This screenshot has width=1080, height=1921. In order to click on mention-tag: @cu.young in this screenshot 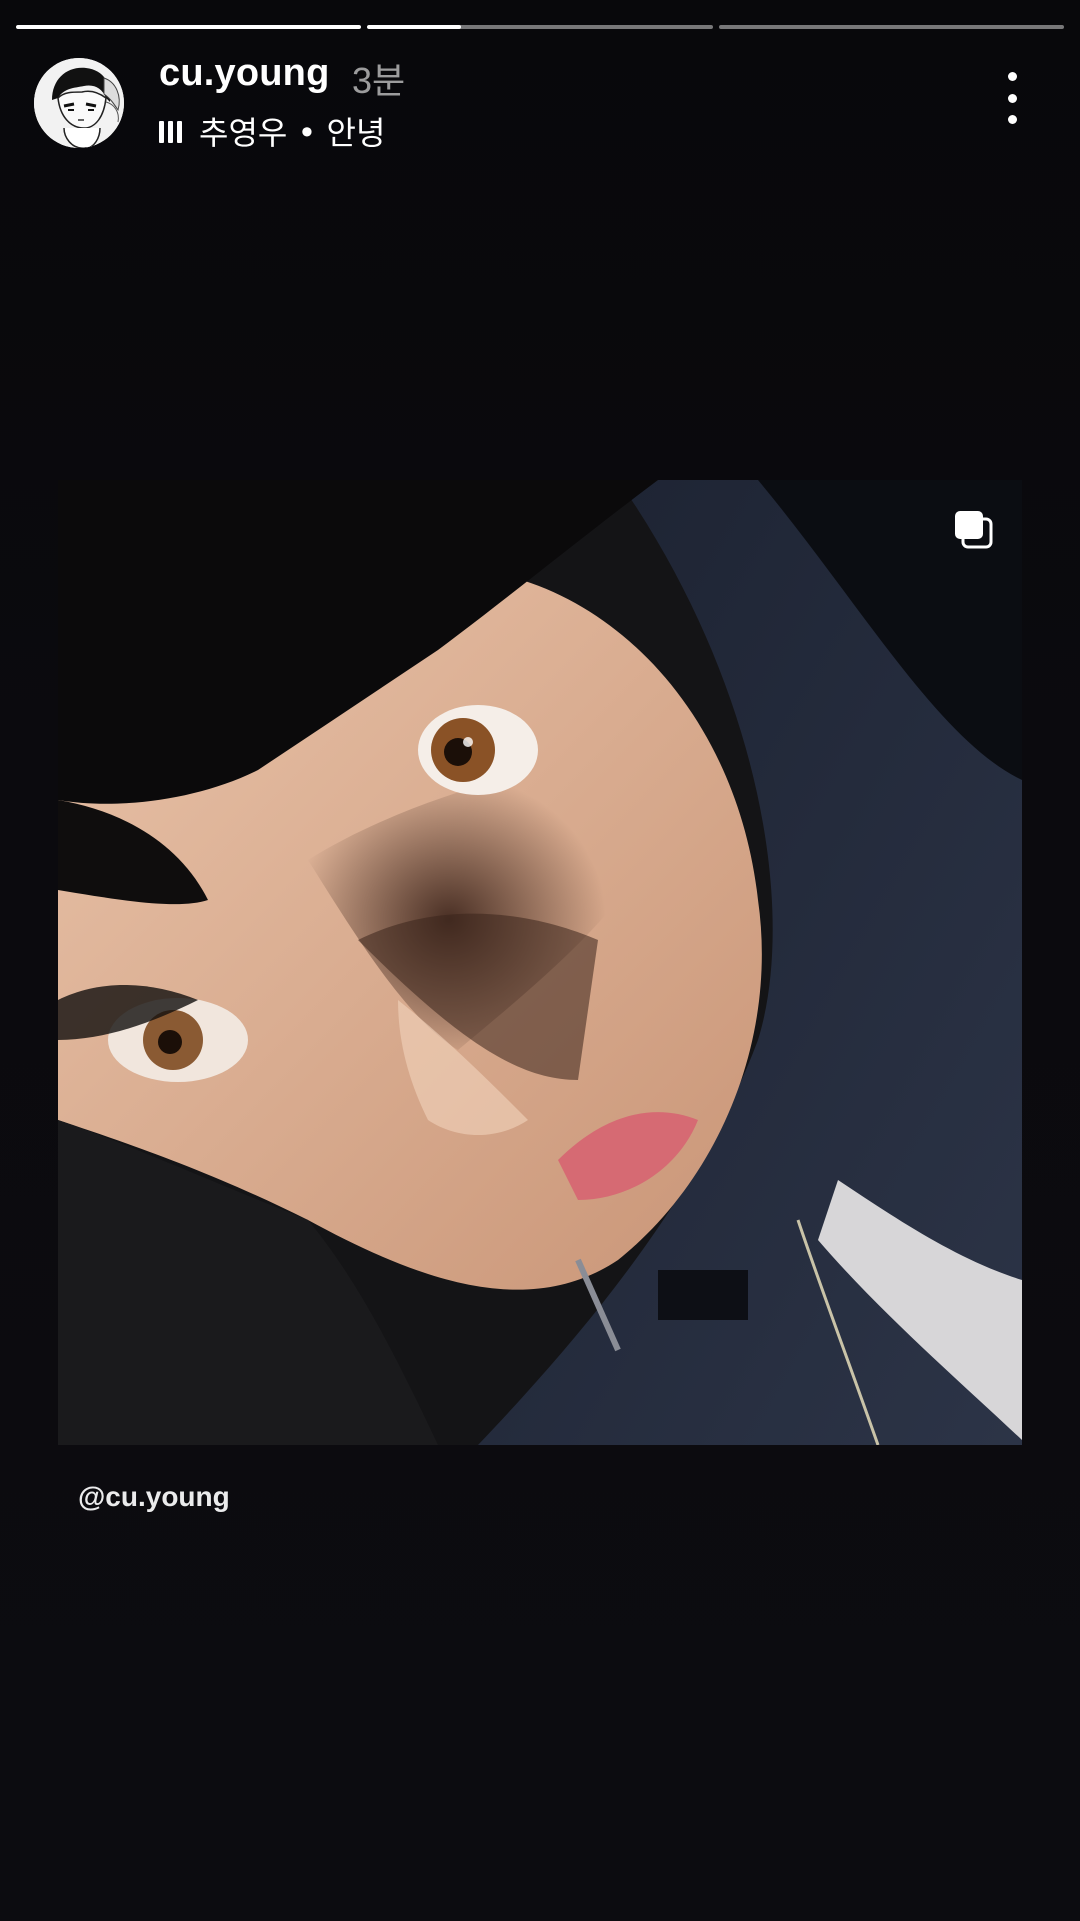, I will do `click(154, 1497)`.